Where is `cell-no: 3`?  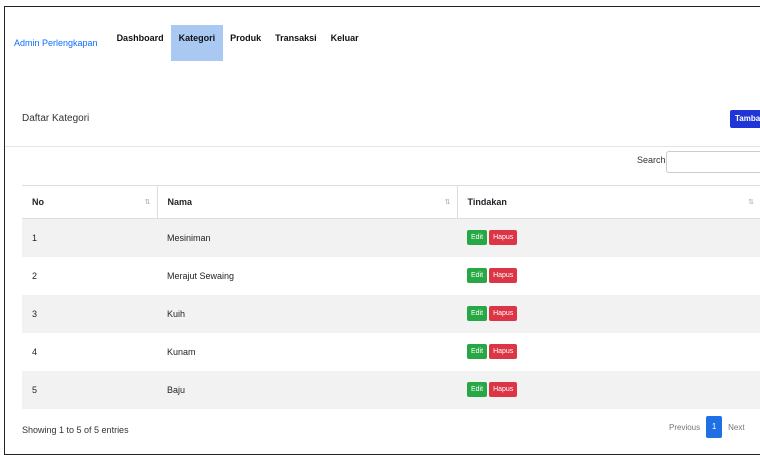 cell-no: 3 is located at coordinates (35, 313).